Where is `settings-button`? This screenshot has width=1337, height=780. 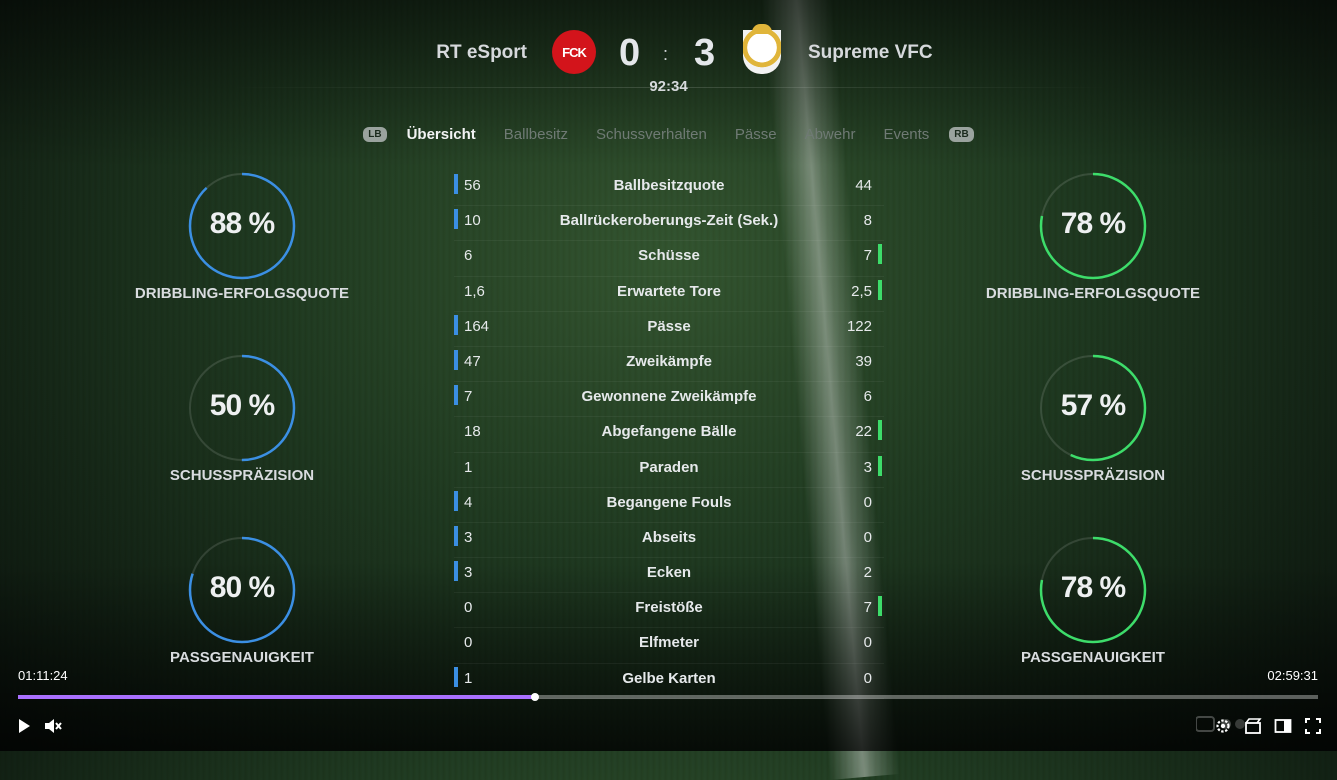
settings-button is located at coordinates (1223, 726).